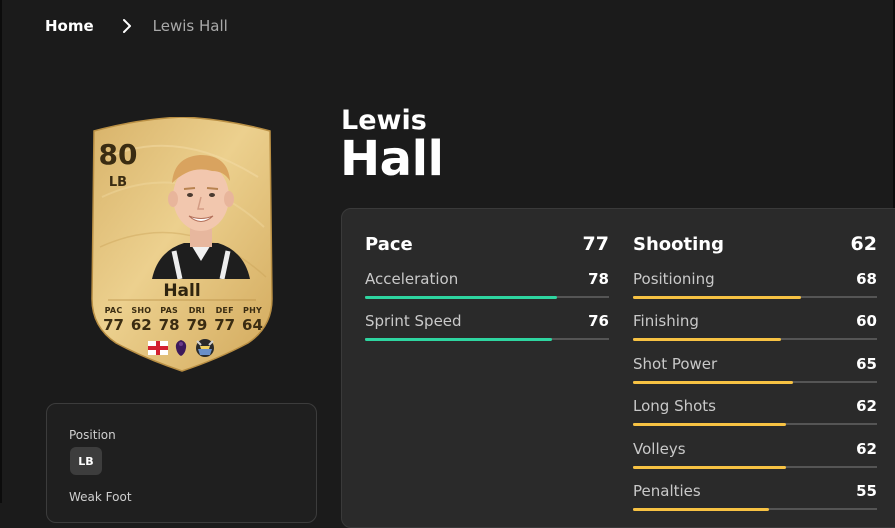 The height and width of the screenshot is (528, 895). What do you see at coordinates (205, 348) in the screenshot?
I see `newcastle-crest-icon` at bounding box center [205, 348].